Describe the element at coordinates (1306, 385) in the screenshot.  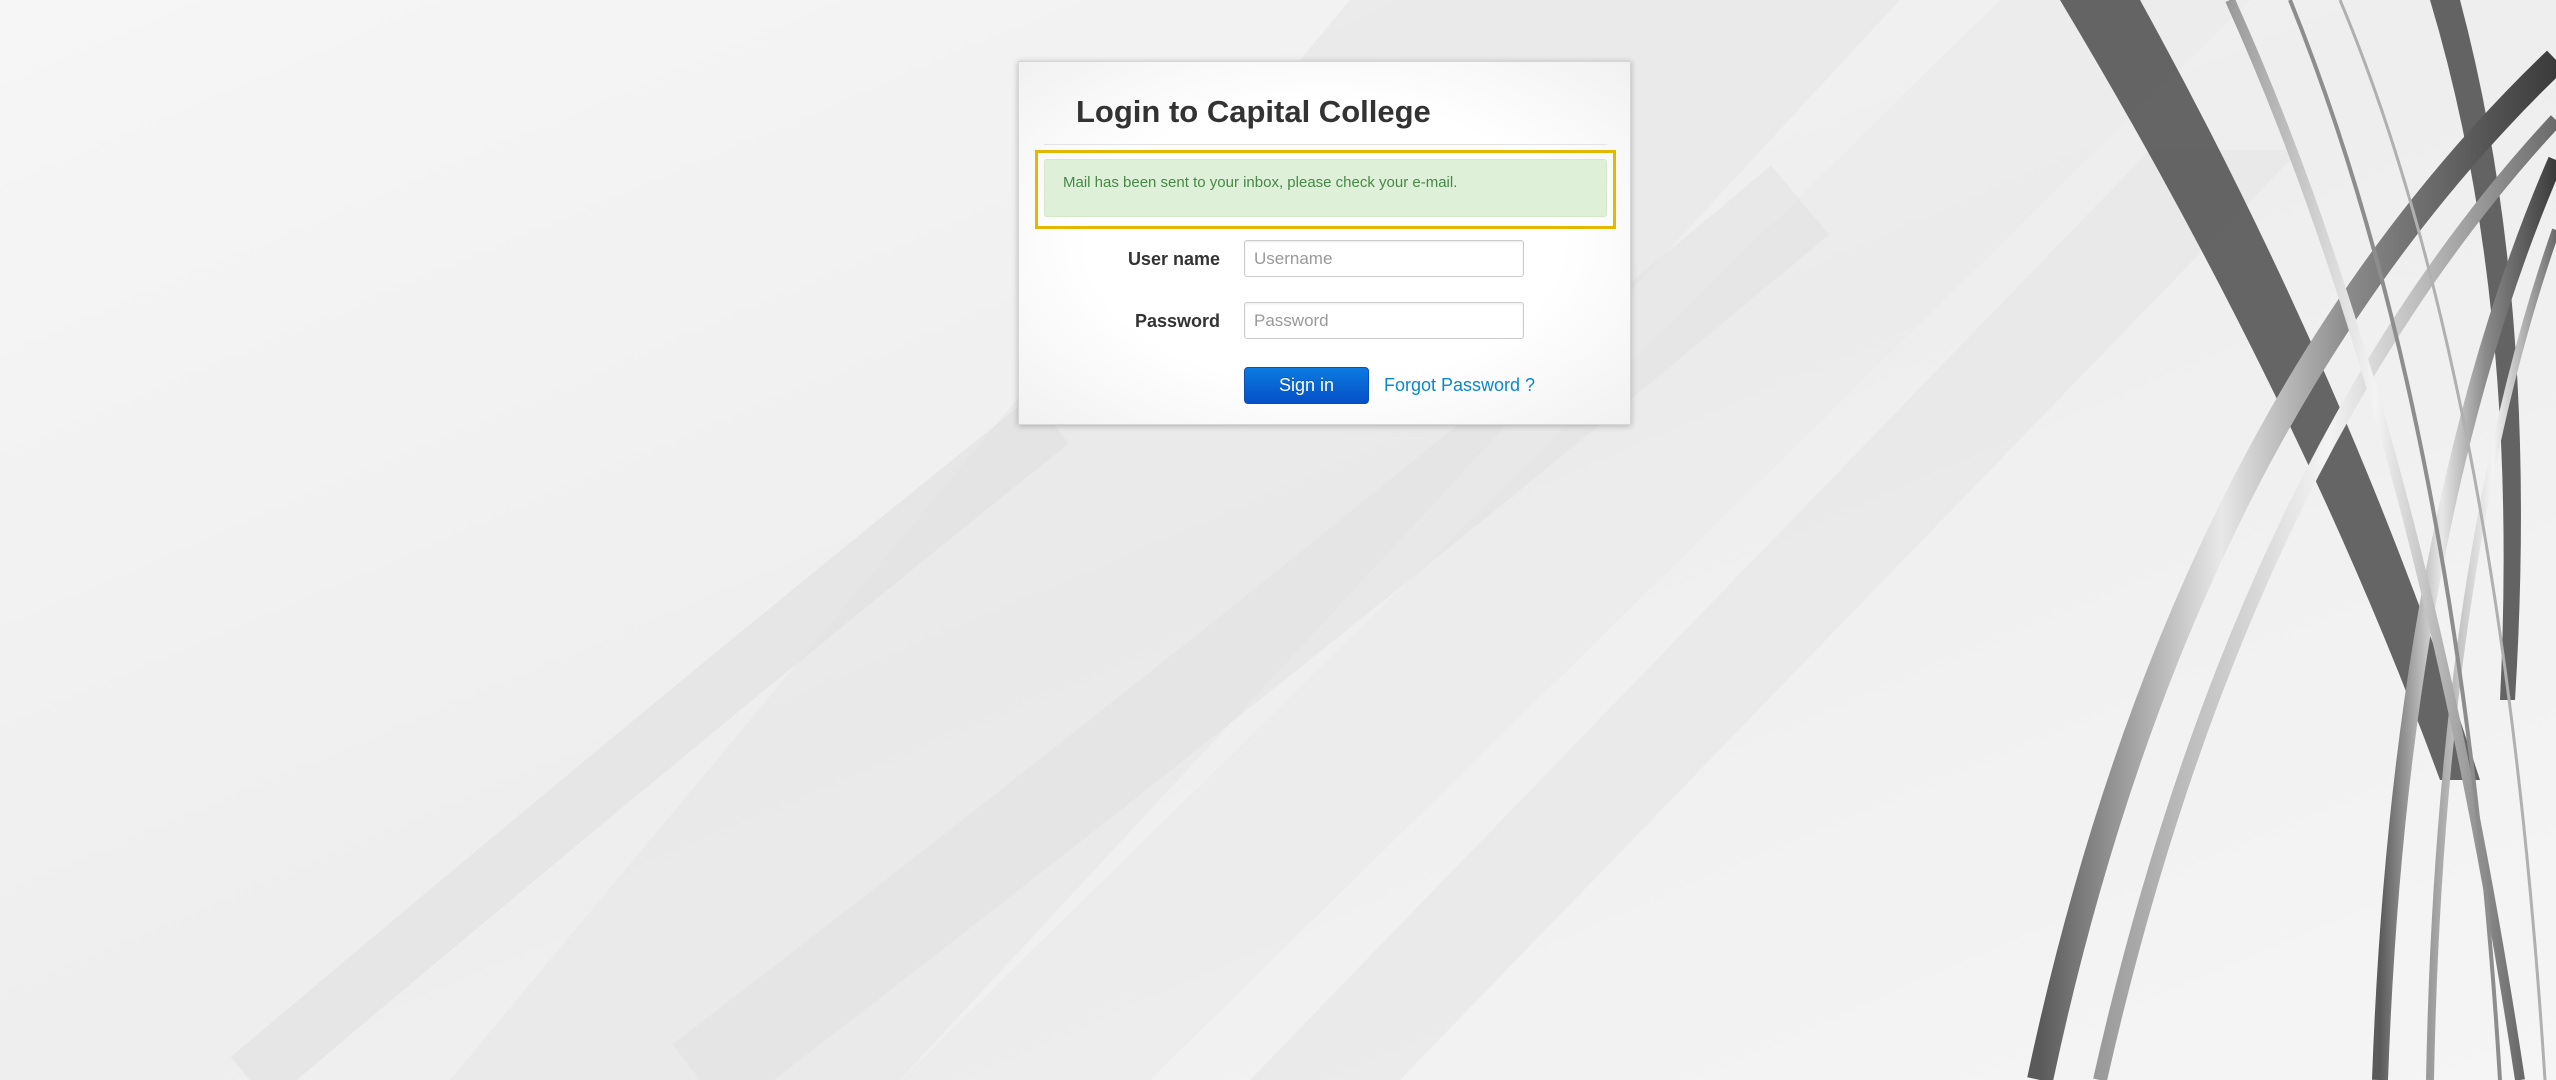
I see `sign-in-button: Sign in` at that location.